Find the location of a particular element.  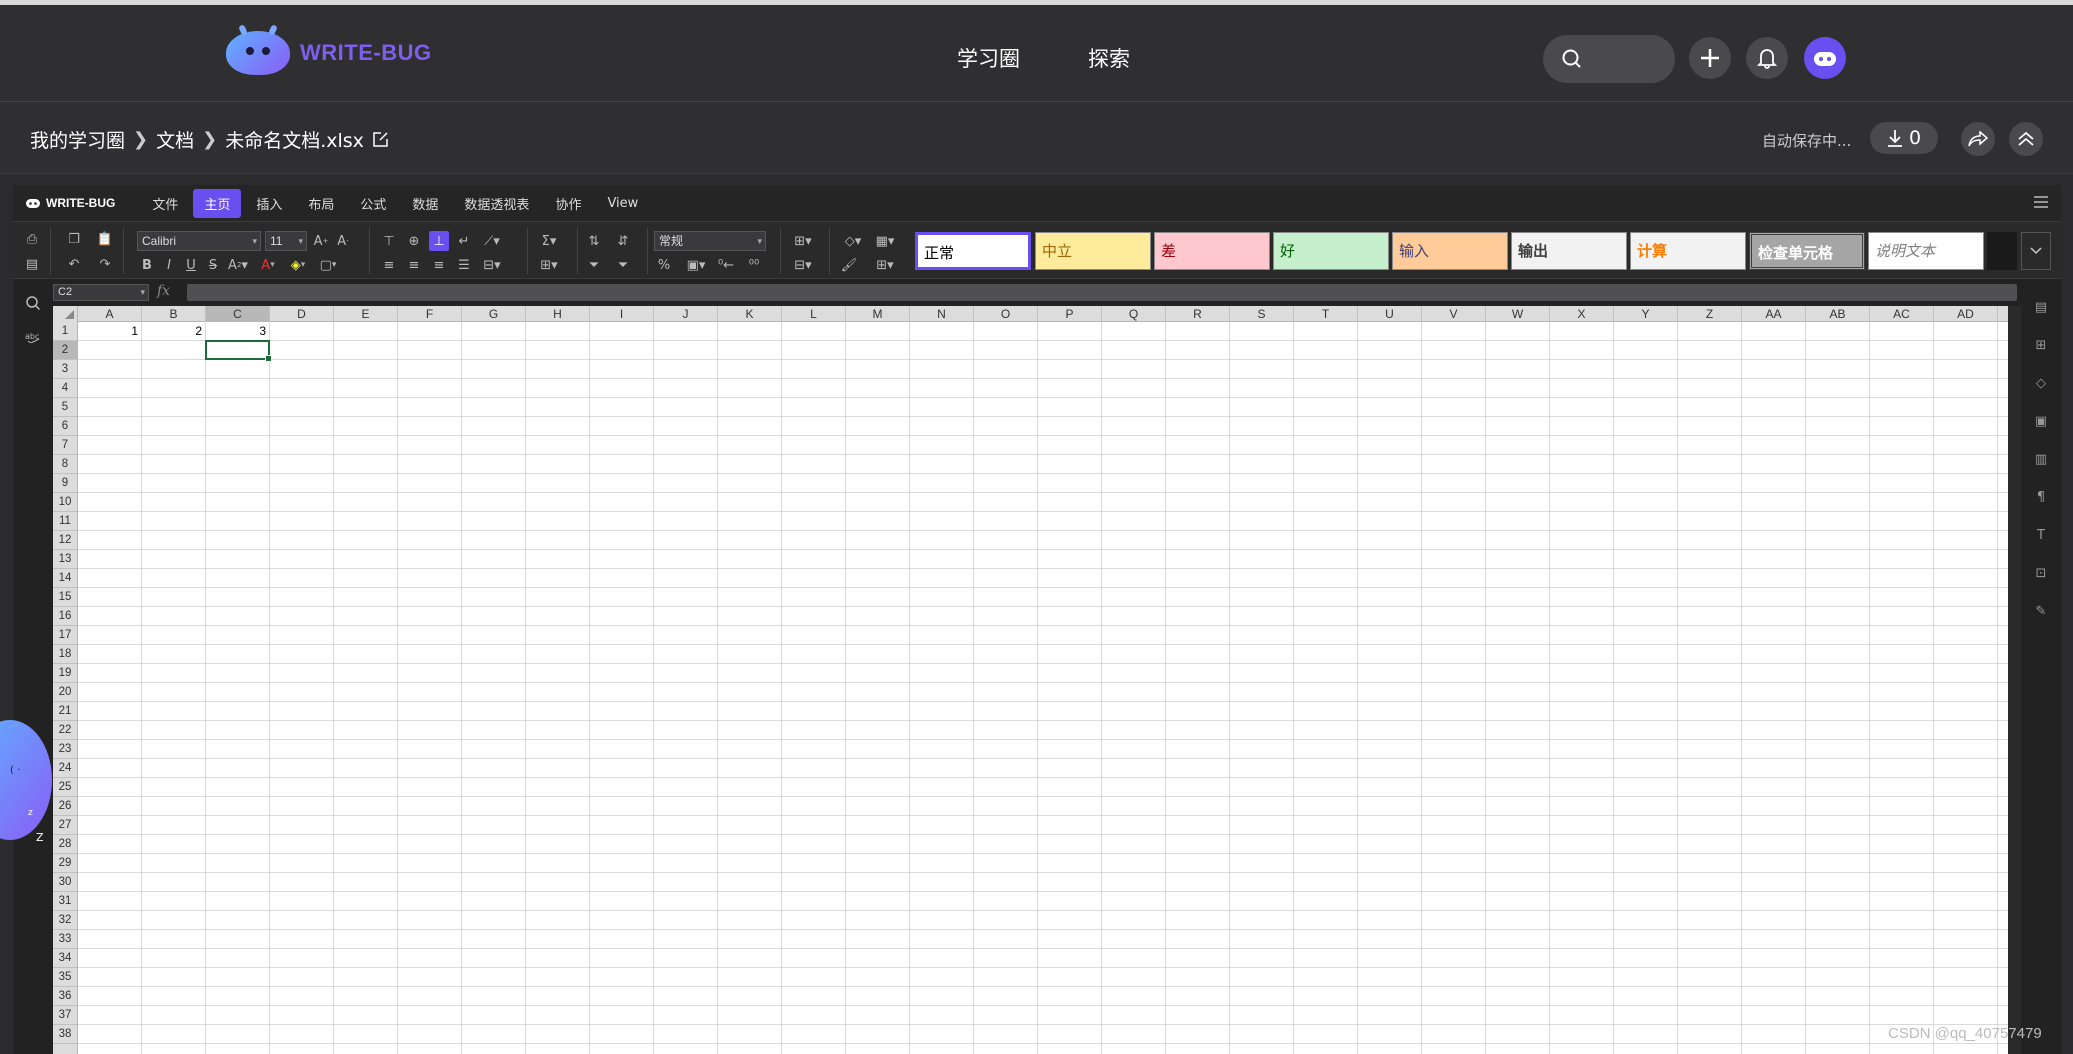

column-header-q: Q is located at coordinates (1134, 314).